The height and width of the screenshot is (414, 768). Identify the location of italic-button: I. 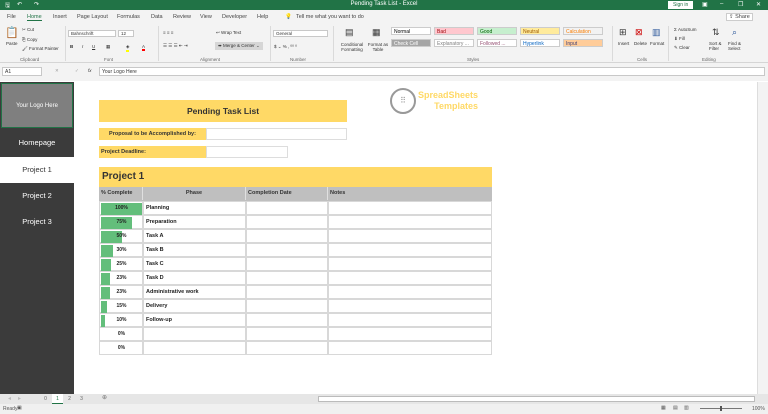
(82, 46).